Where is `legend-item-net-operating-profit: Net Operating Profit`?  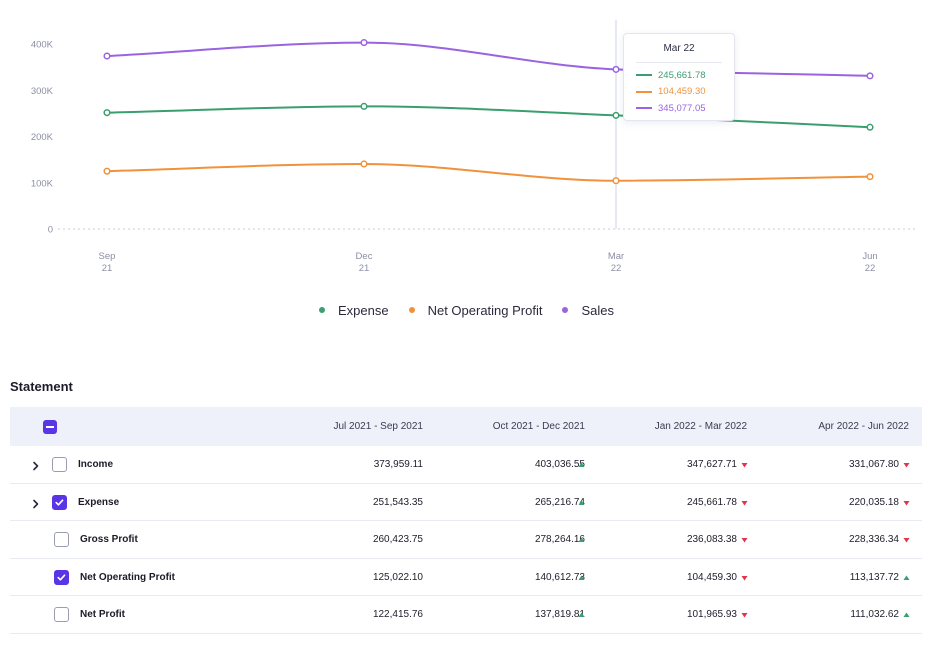
legend-item-net-operating-profit: Net Operating Profit is located at coordinates (475, 310).